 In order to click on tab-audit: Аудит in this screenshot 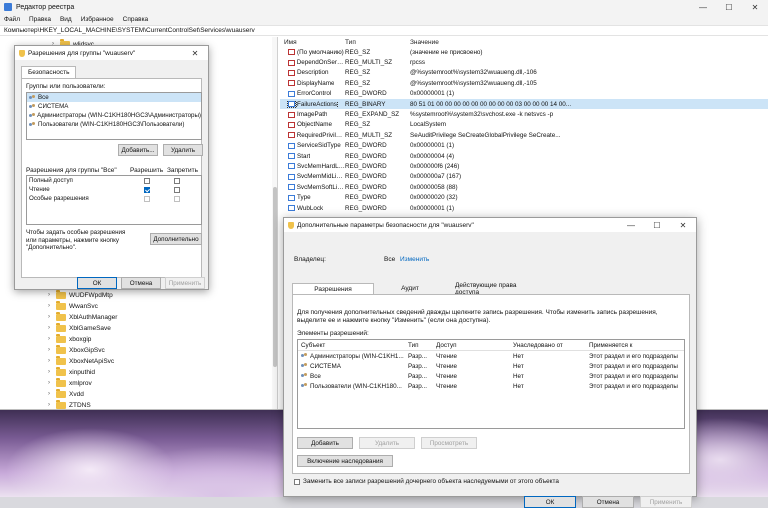, I will do `click(410, 288)`.